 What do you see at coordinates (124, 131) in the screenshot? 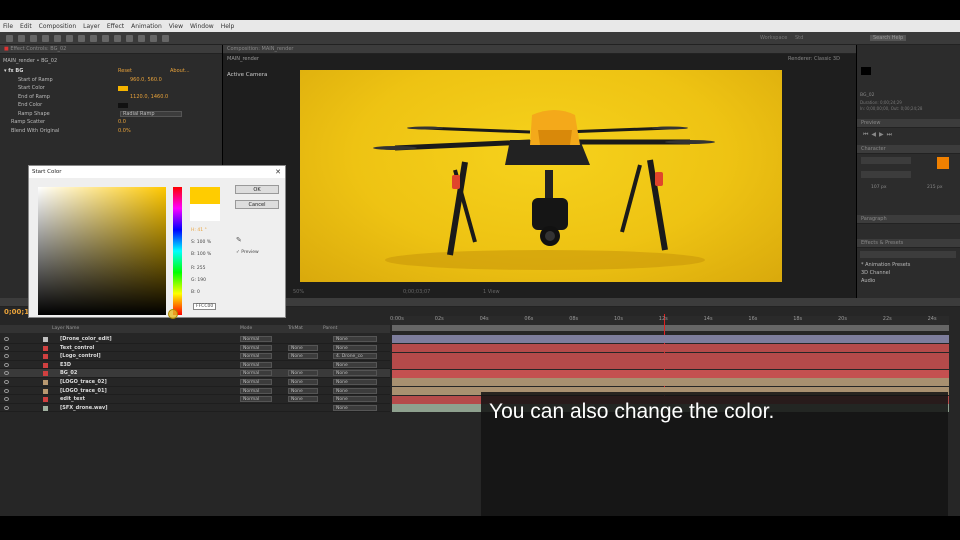
I see `property-value: 0.0%` at bounding box center [124, 131].